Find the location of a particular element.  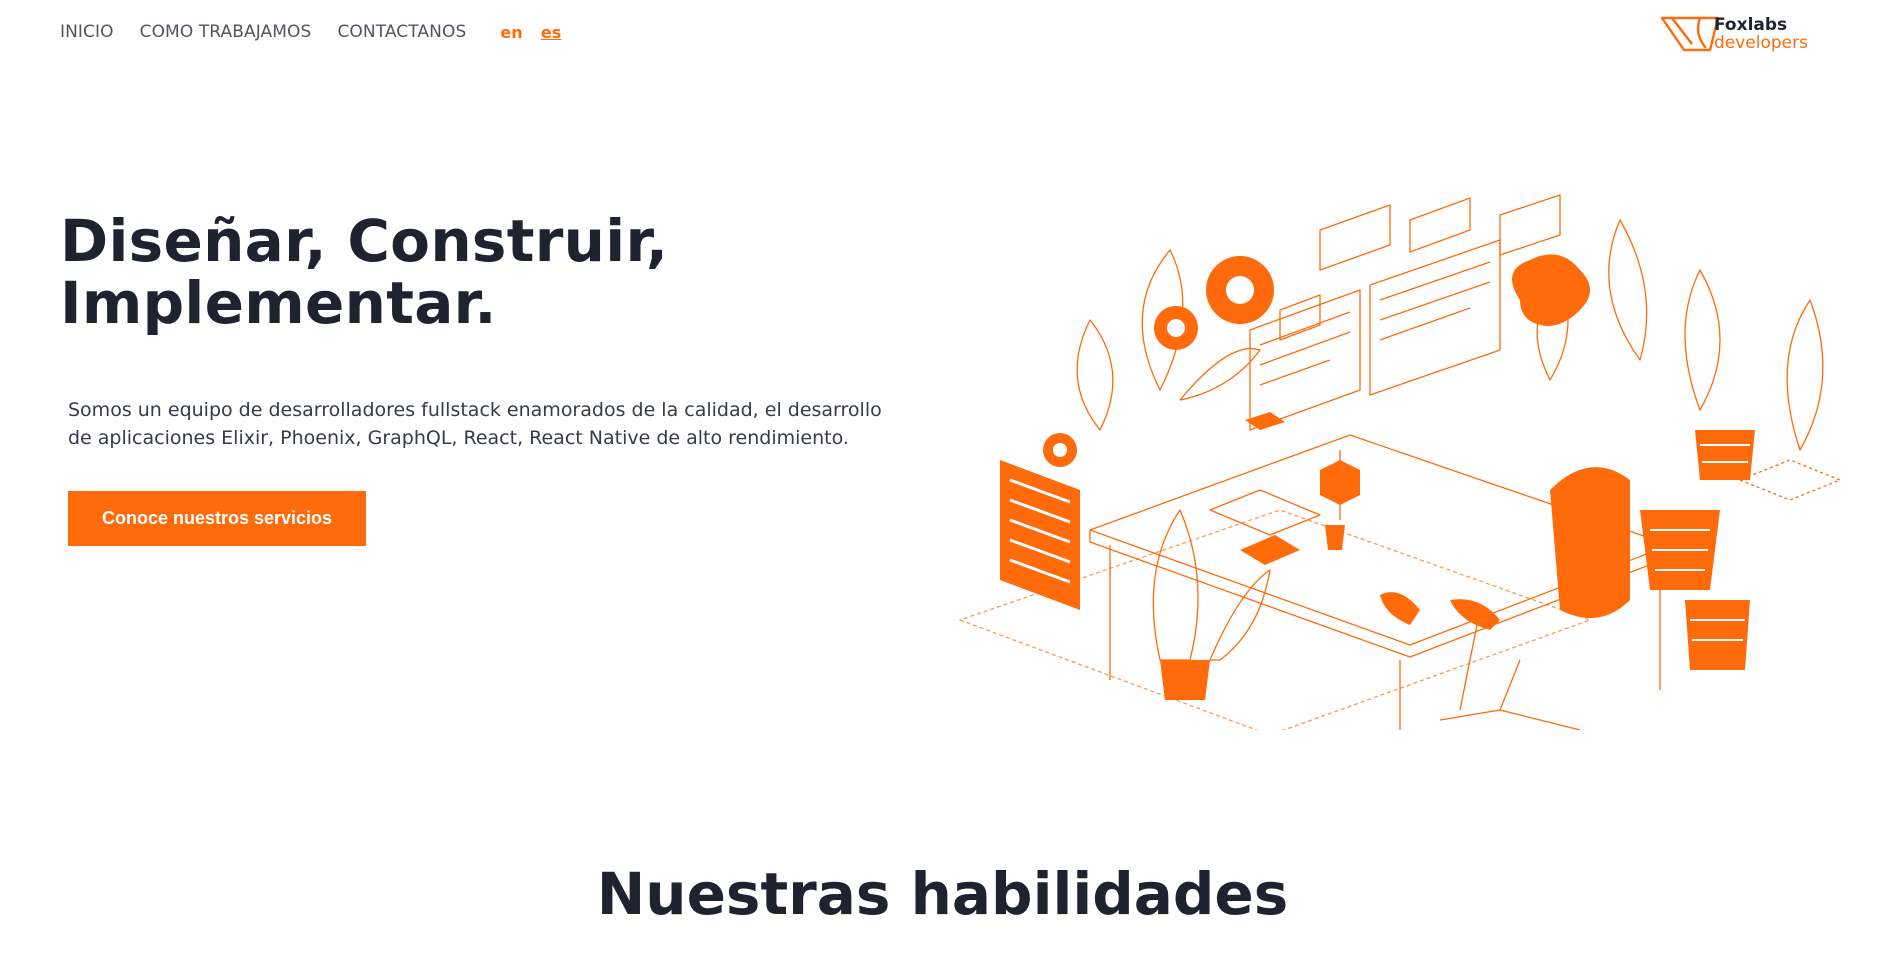

hero-title-line1: Diseñar, Construir, is located at coordinates (364, 241).